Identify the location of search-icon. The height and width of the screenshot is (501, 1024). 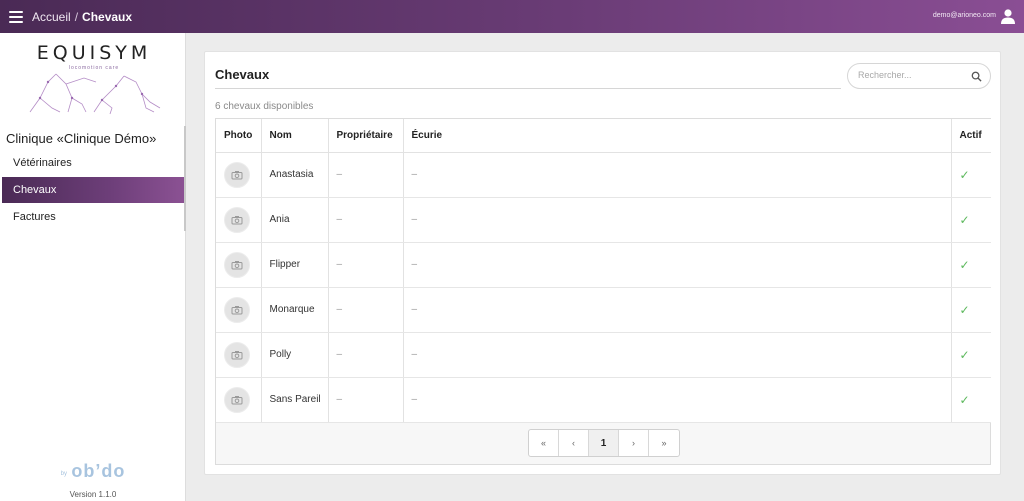
(976, 76).